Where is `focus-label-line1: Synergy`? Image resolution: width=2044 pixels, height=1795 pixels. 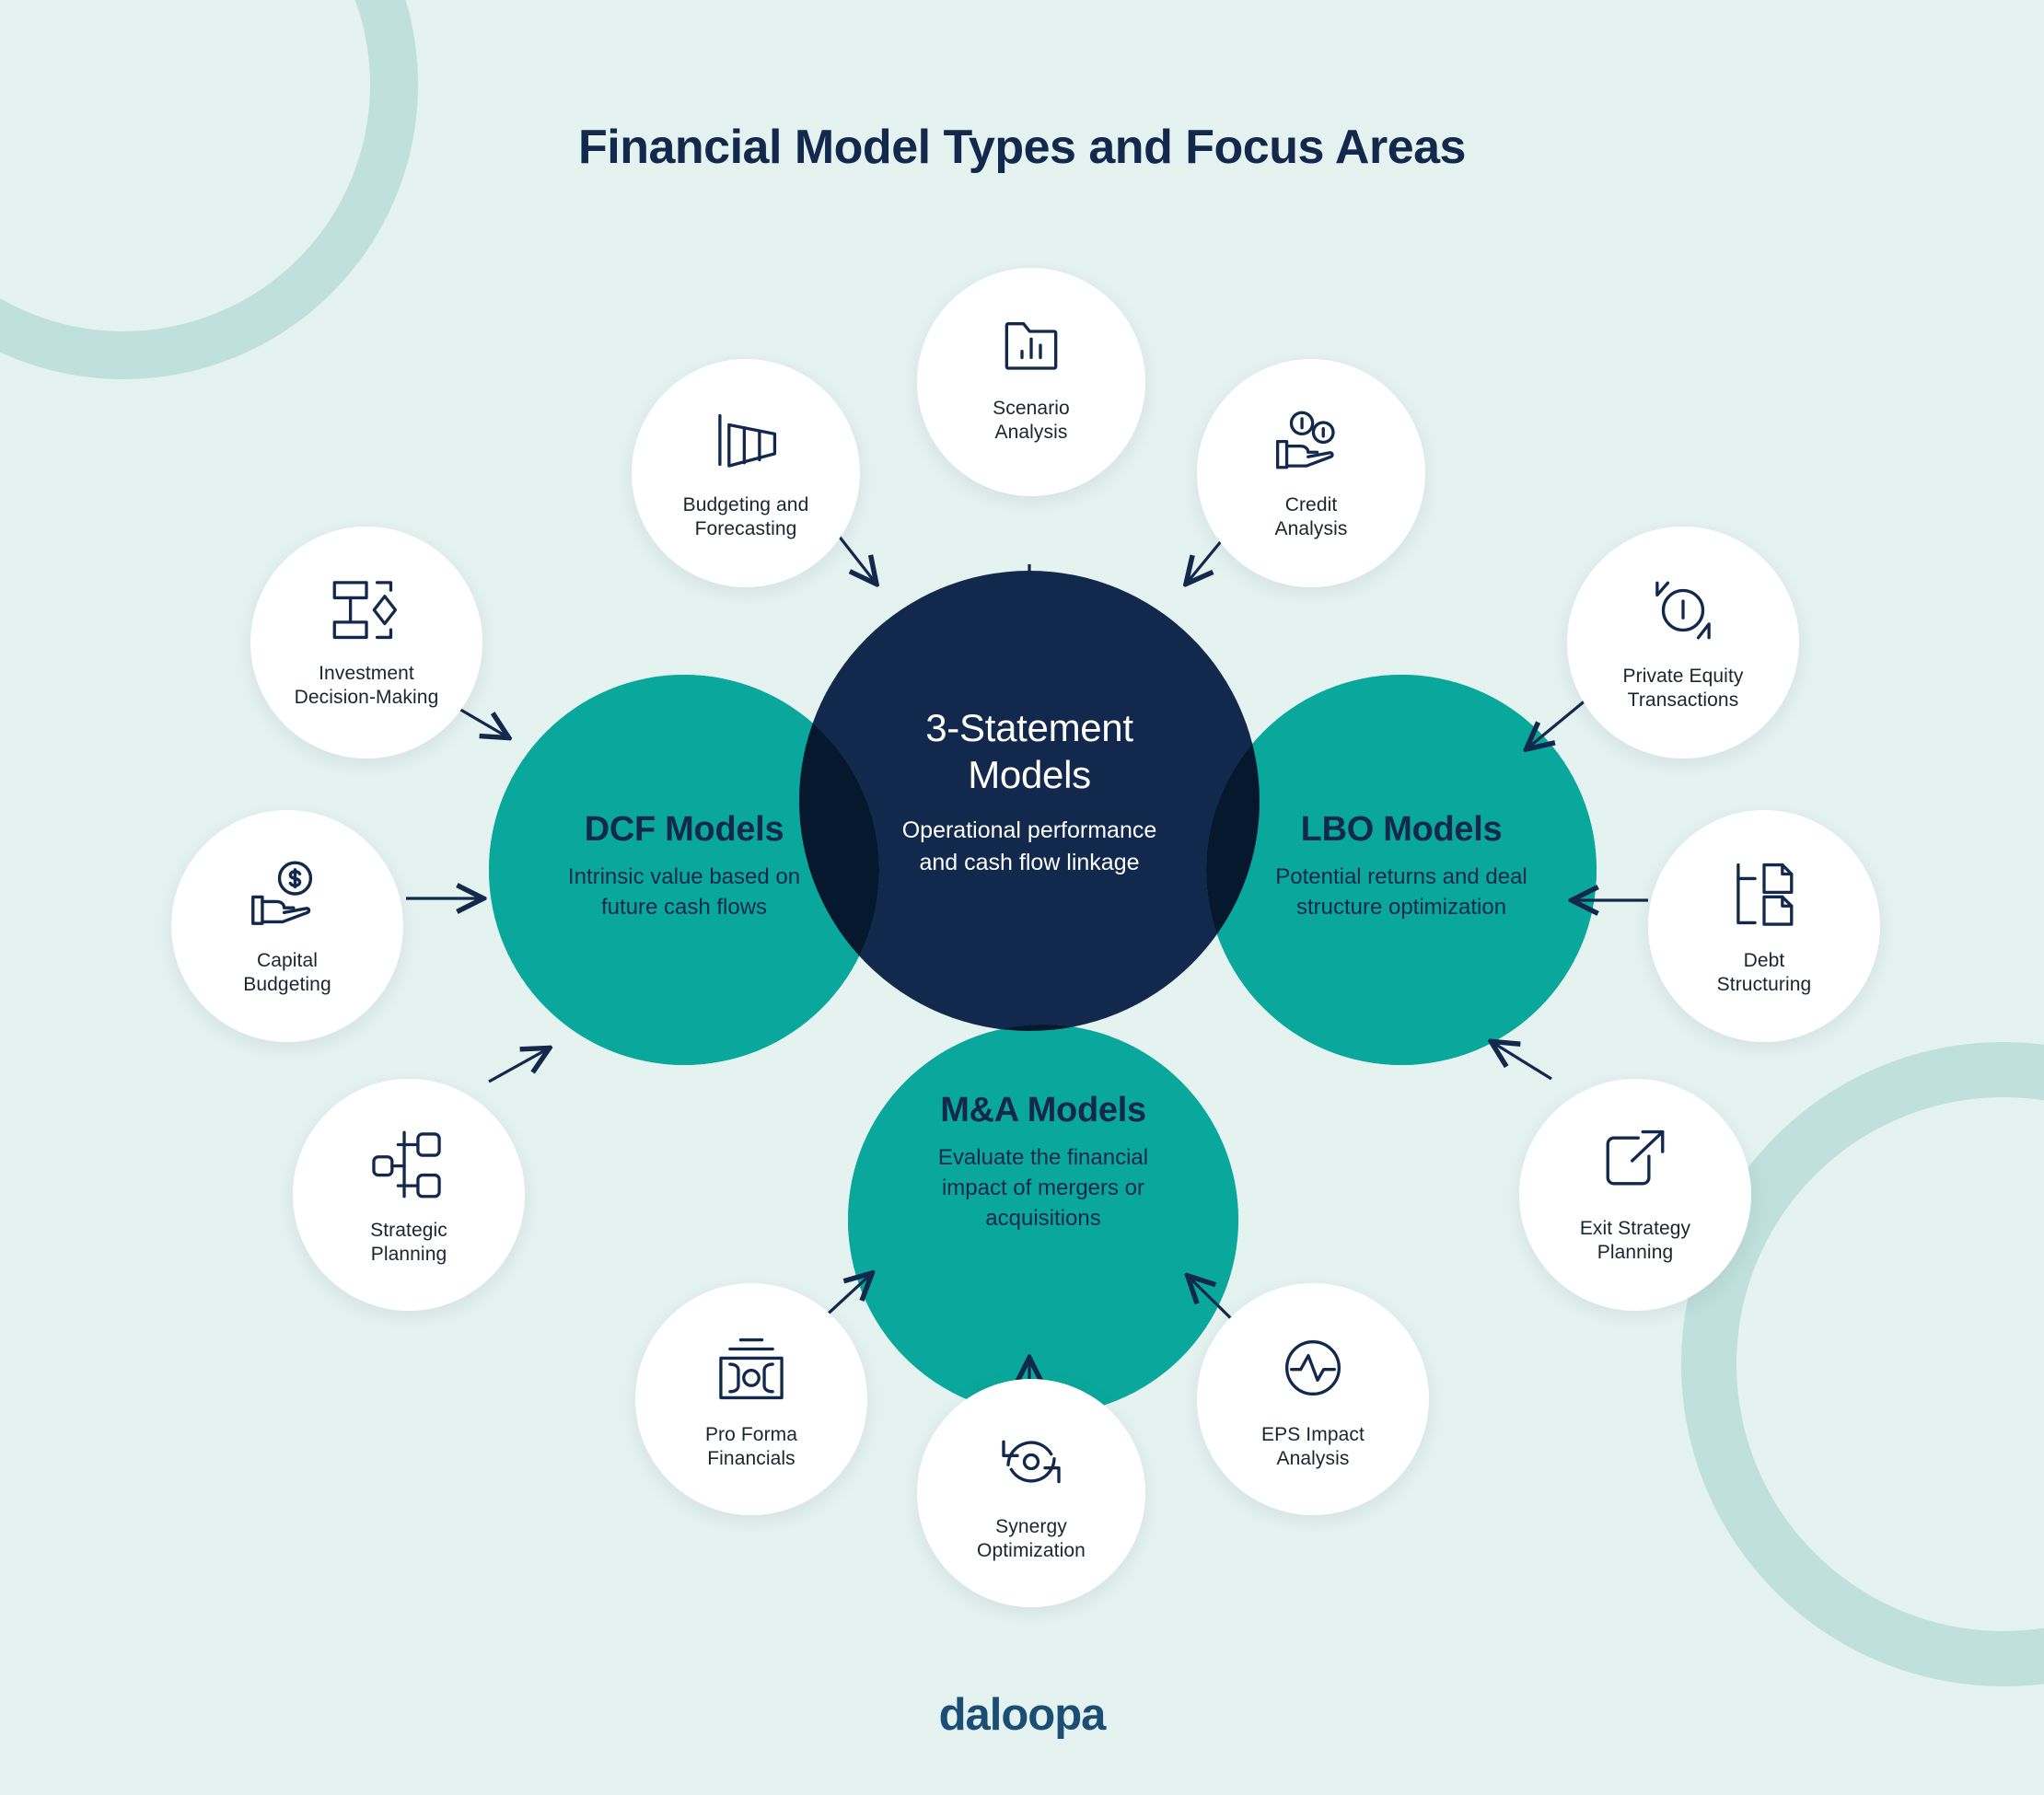 focus-label-line1: Synergy is located at coordinates (1031, 1526).